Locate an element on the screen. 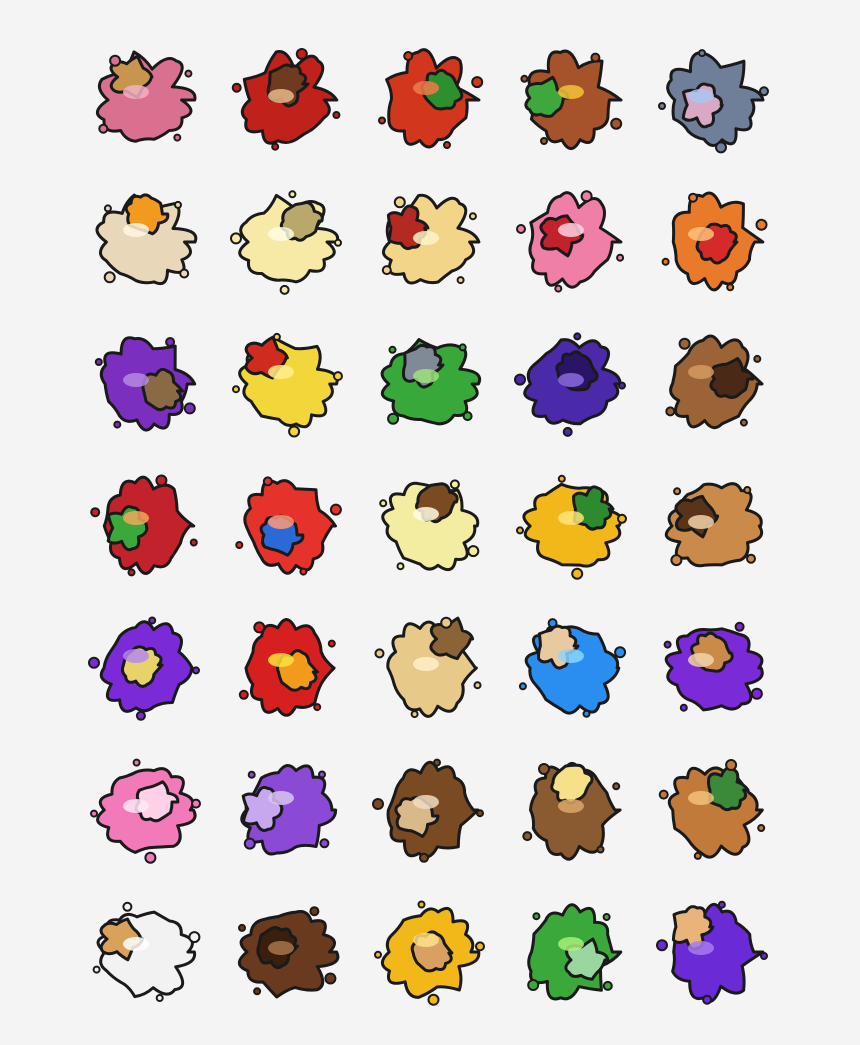  purple-cup-splat-icon is located at coordinates (287, 807).